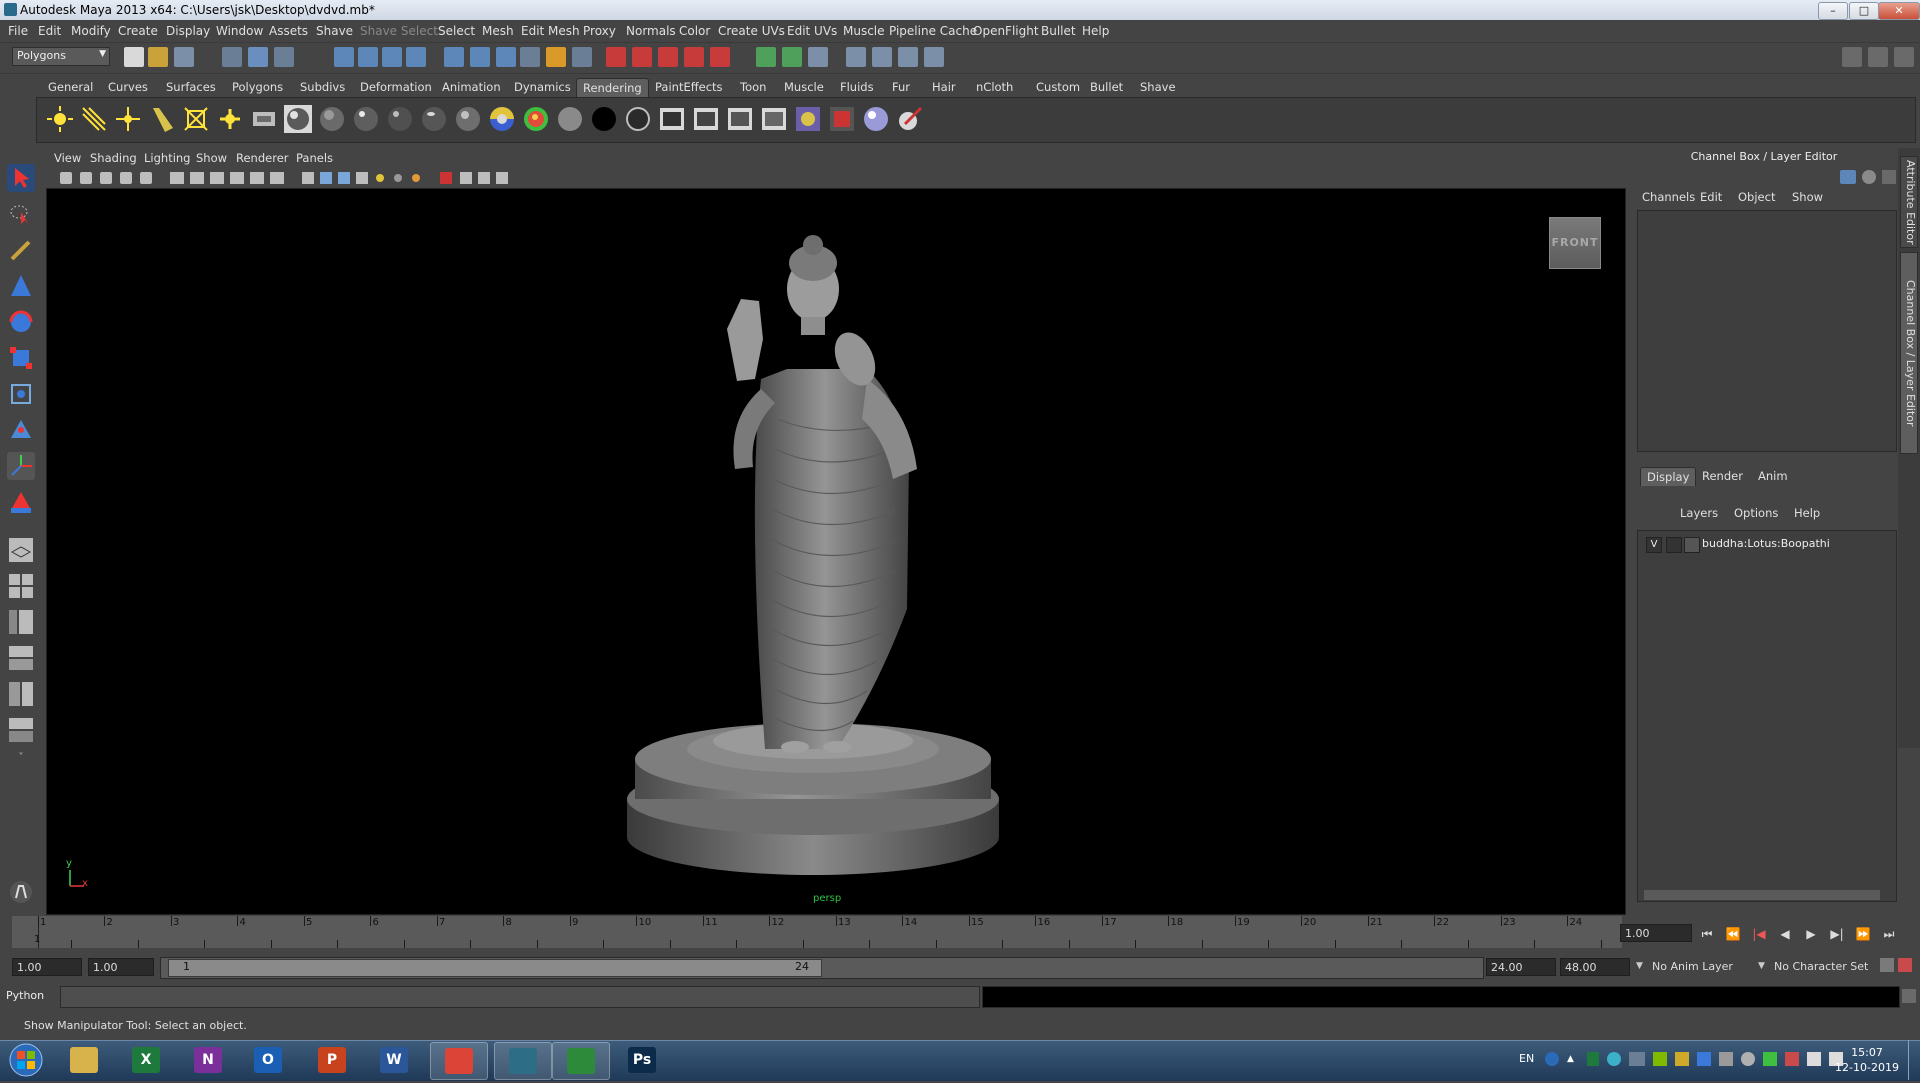 The image size is (1920, 1083). Describe the element at coordinates (1660, 1059) in the screenshot. I see `nvidia-tray-icon` at that location.